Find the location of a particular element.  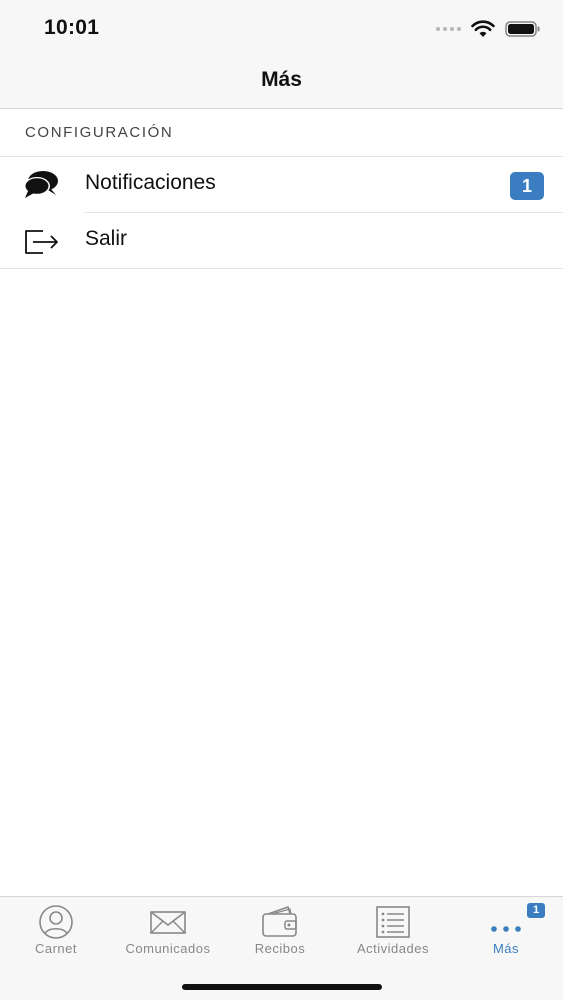

section-header-label: CONFIGURACIÓN is located at coordinates (99, 132).